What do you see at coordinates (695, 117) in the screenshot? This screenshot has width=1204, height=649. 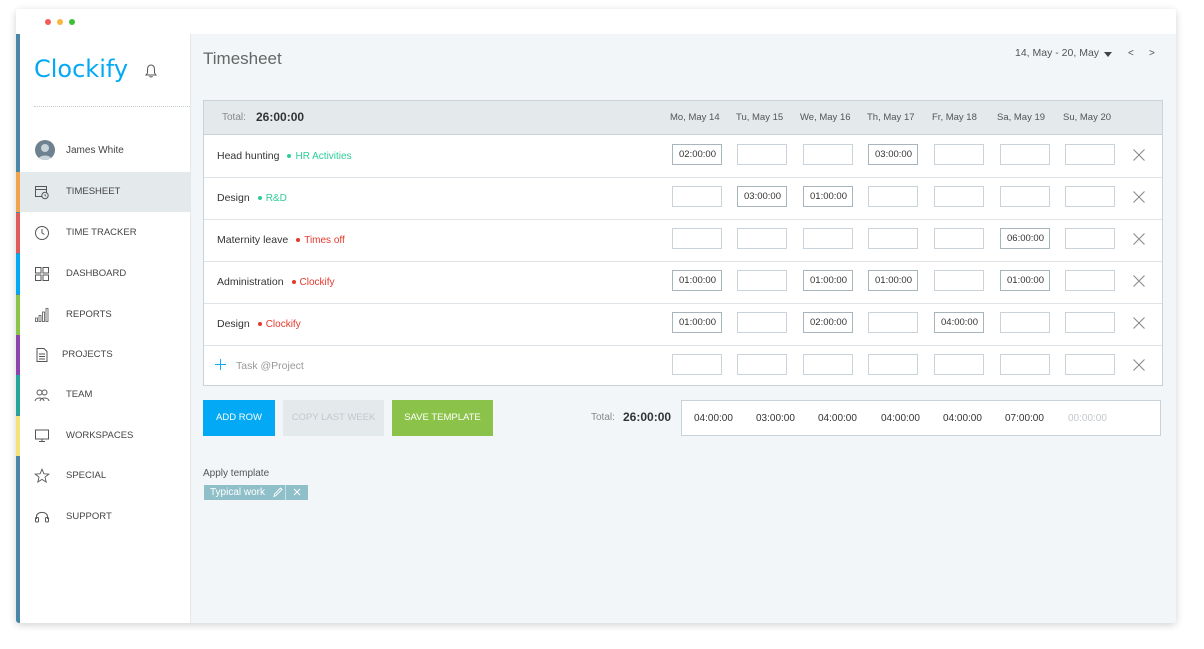 I see `day-header: Mo, May 14` at bounding box center [695, 117].